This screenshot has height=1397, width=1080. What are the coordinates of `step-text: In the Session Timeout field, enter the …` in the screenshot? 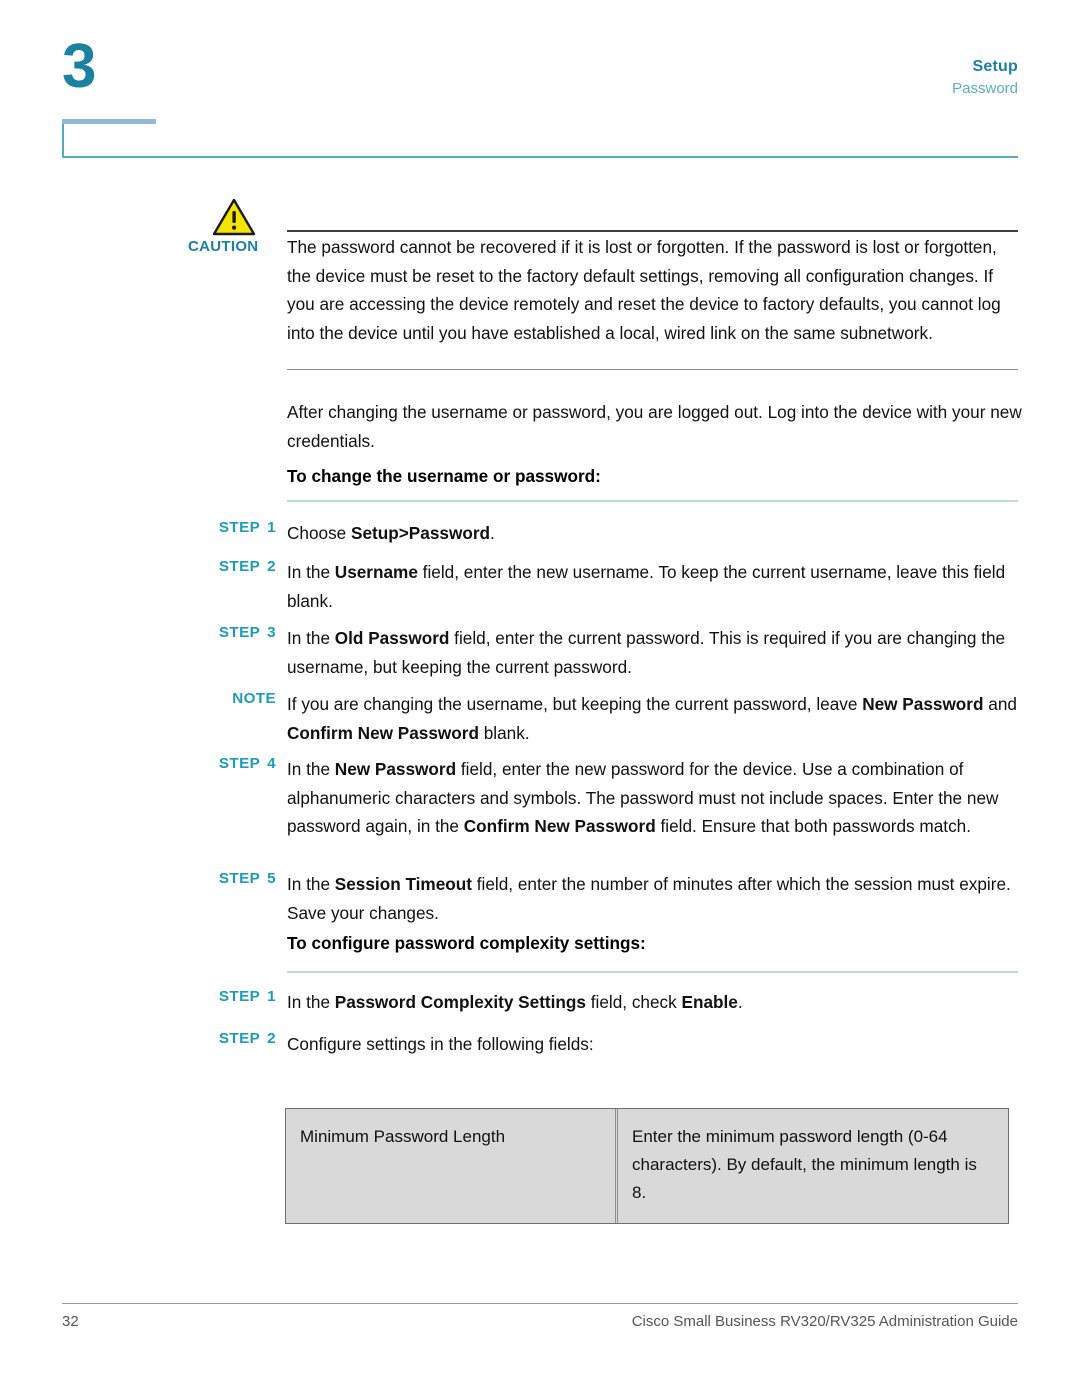 It's located at (657, 898).